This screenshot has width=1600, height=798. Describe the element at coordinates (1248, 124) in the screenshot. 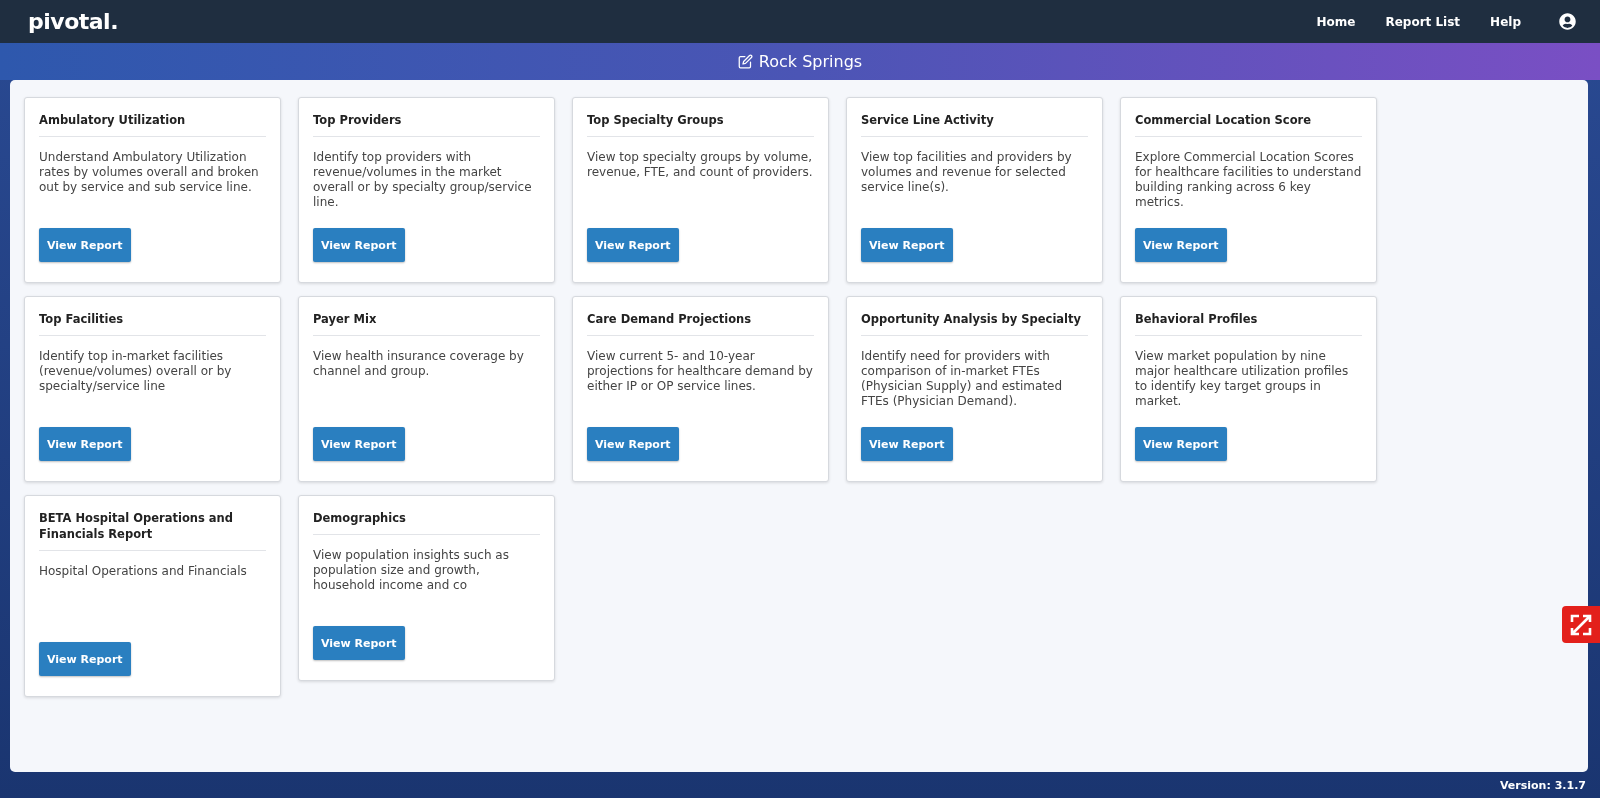

I see `report-title: Commercial Location Score` at that location.